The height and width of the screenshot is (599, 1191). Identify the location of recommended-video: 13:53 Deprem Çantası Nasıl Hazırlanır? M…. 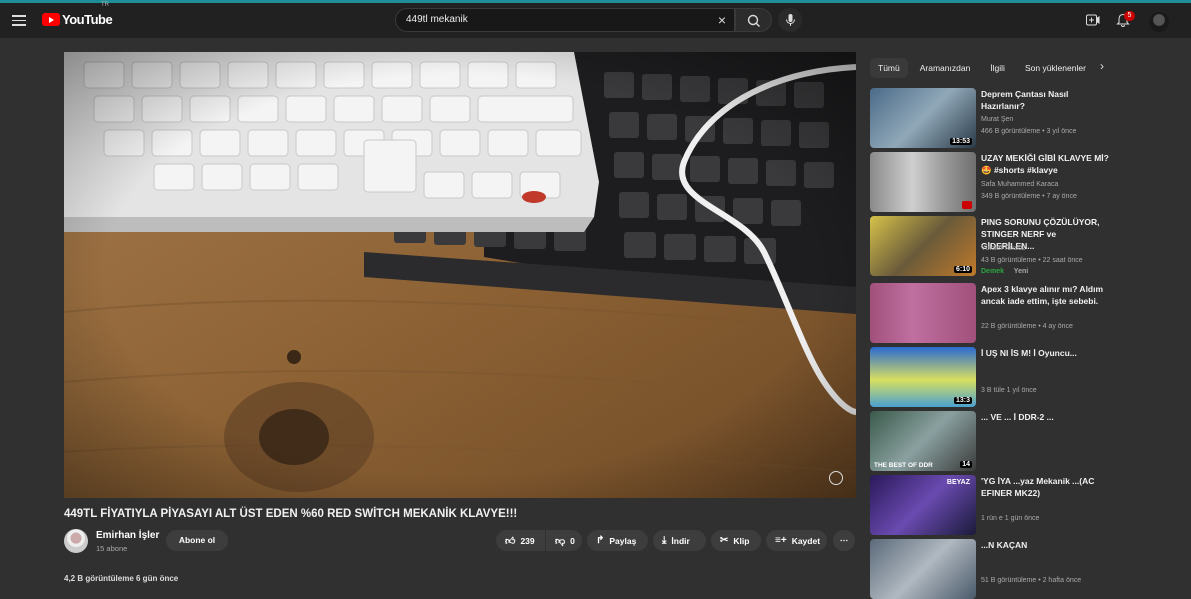
(995, 118).